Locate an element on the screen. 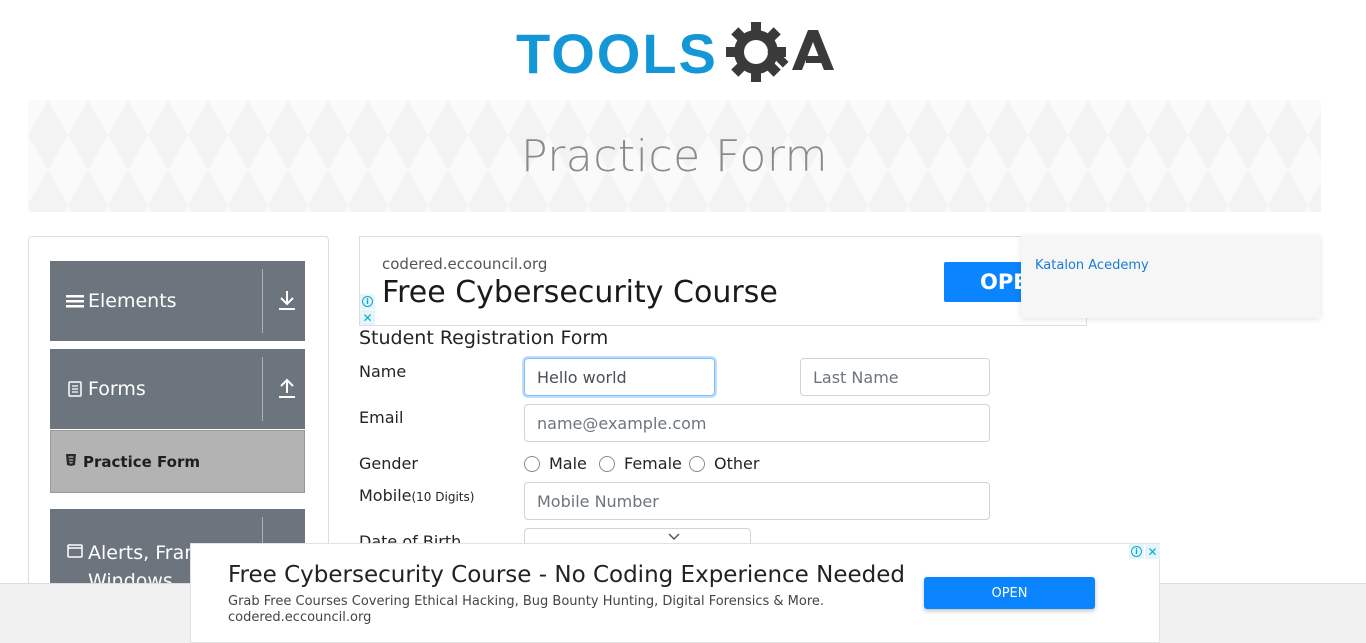  mobile-label-text: Mobile is located at coordinates (385, 495).